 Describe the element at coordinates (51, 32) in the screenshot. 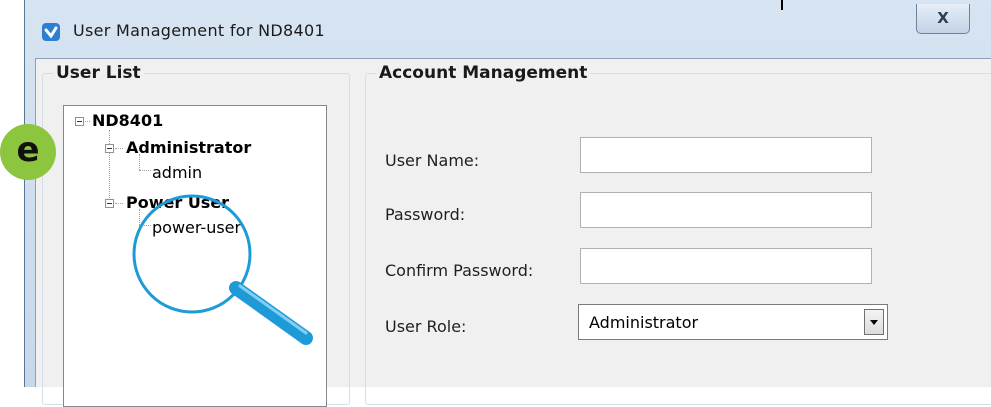

I see `app-icon` at that location.